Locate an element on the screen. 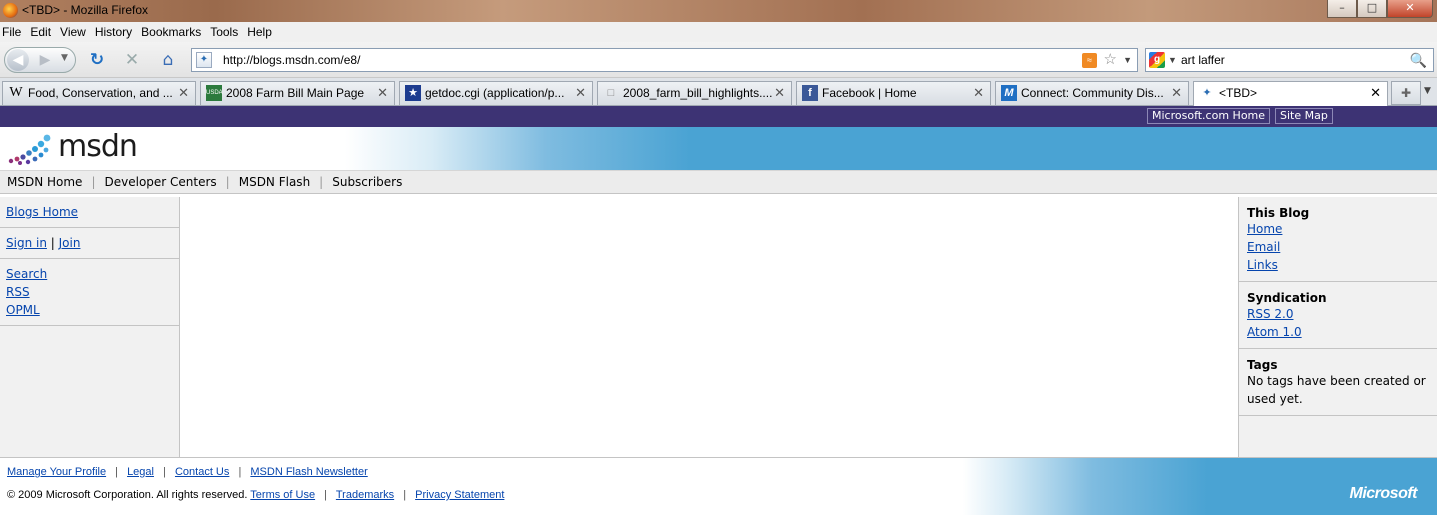 The image size is (1437, 515). tab-label: <TBD> is located at coordinates (1238, 93).